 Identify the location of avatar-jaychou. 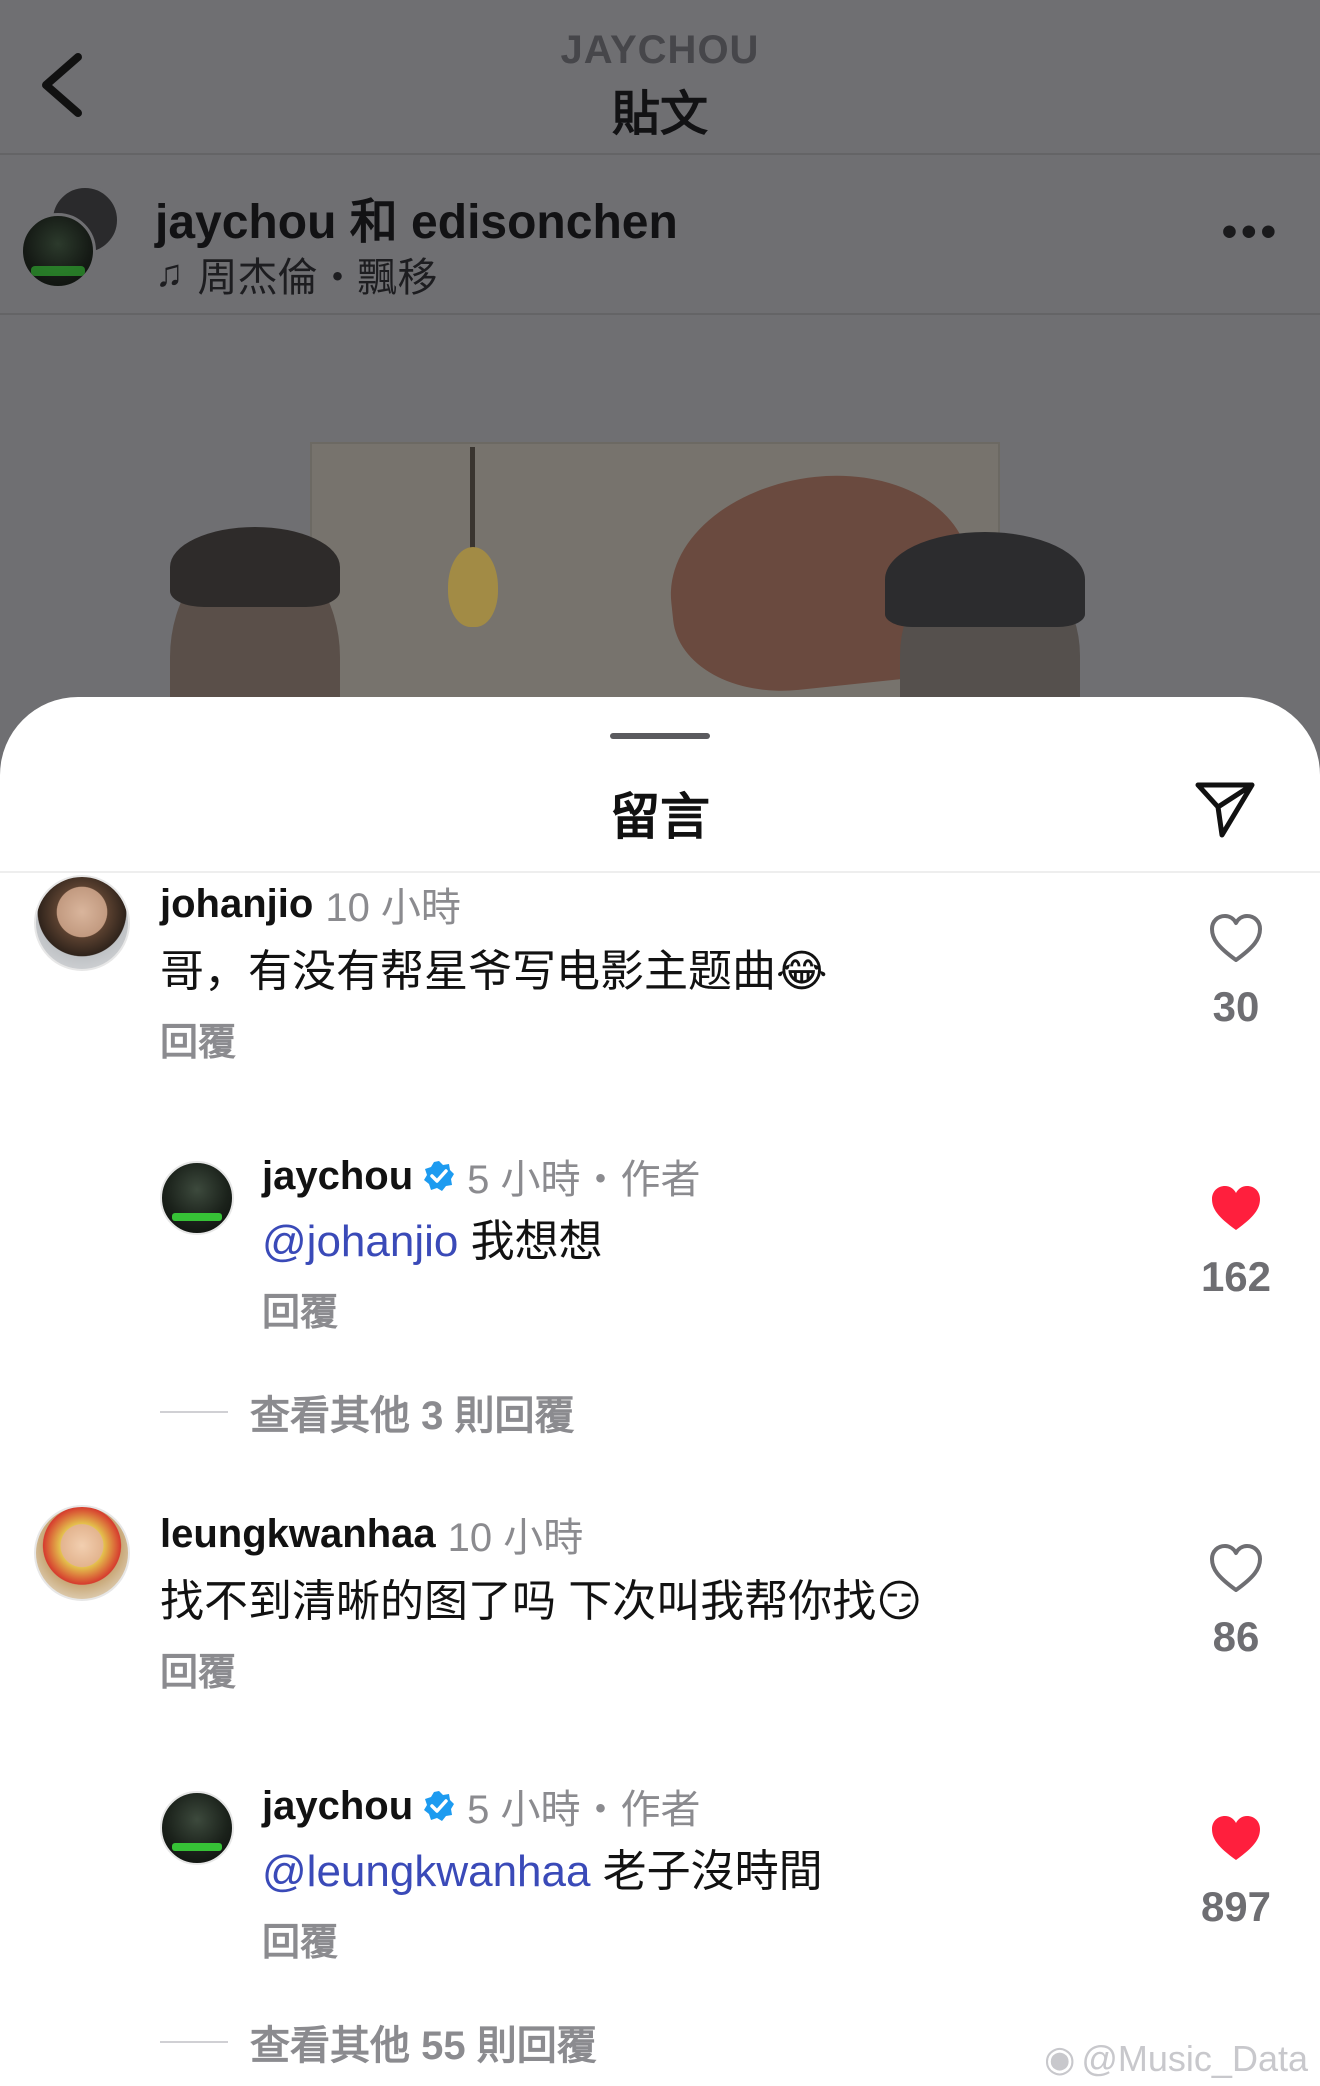
(58, 251).